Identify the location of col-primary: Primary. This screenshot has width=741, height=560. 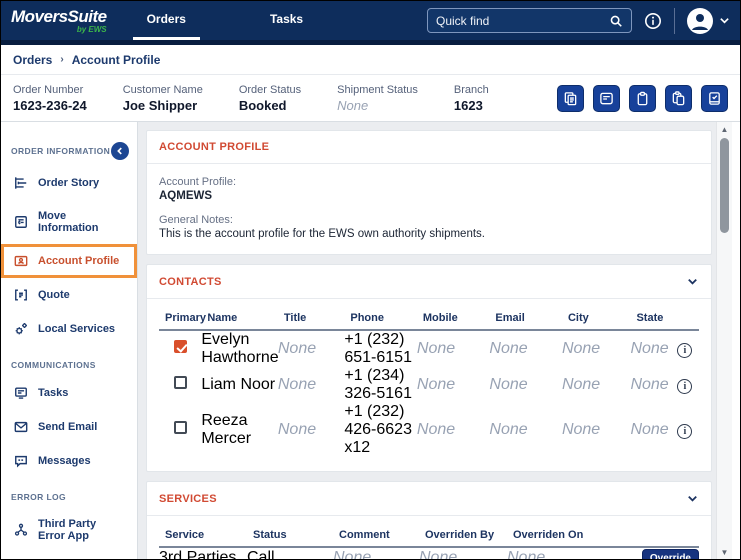
(182, 320).